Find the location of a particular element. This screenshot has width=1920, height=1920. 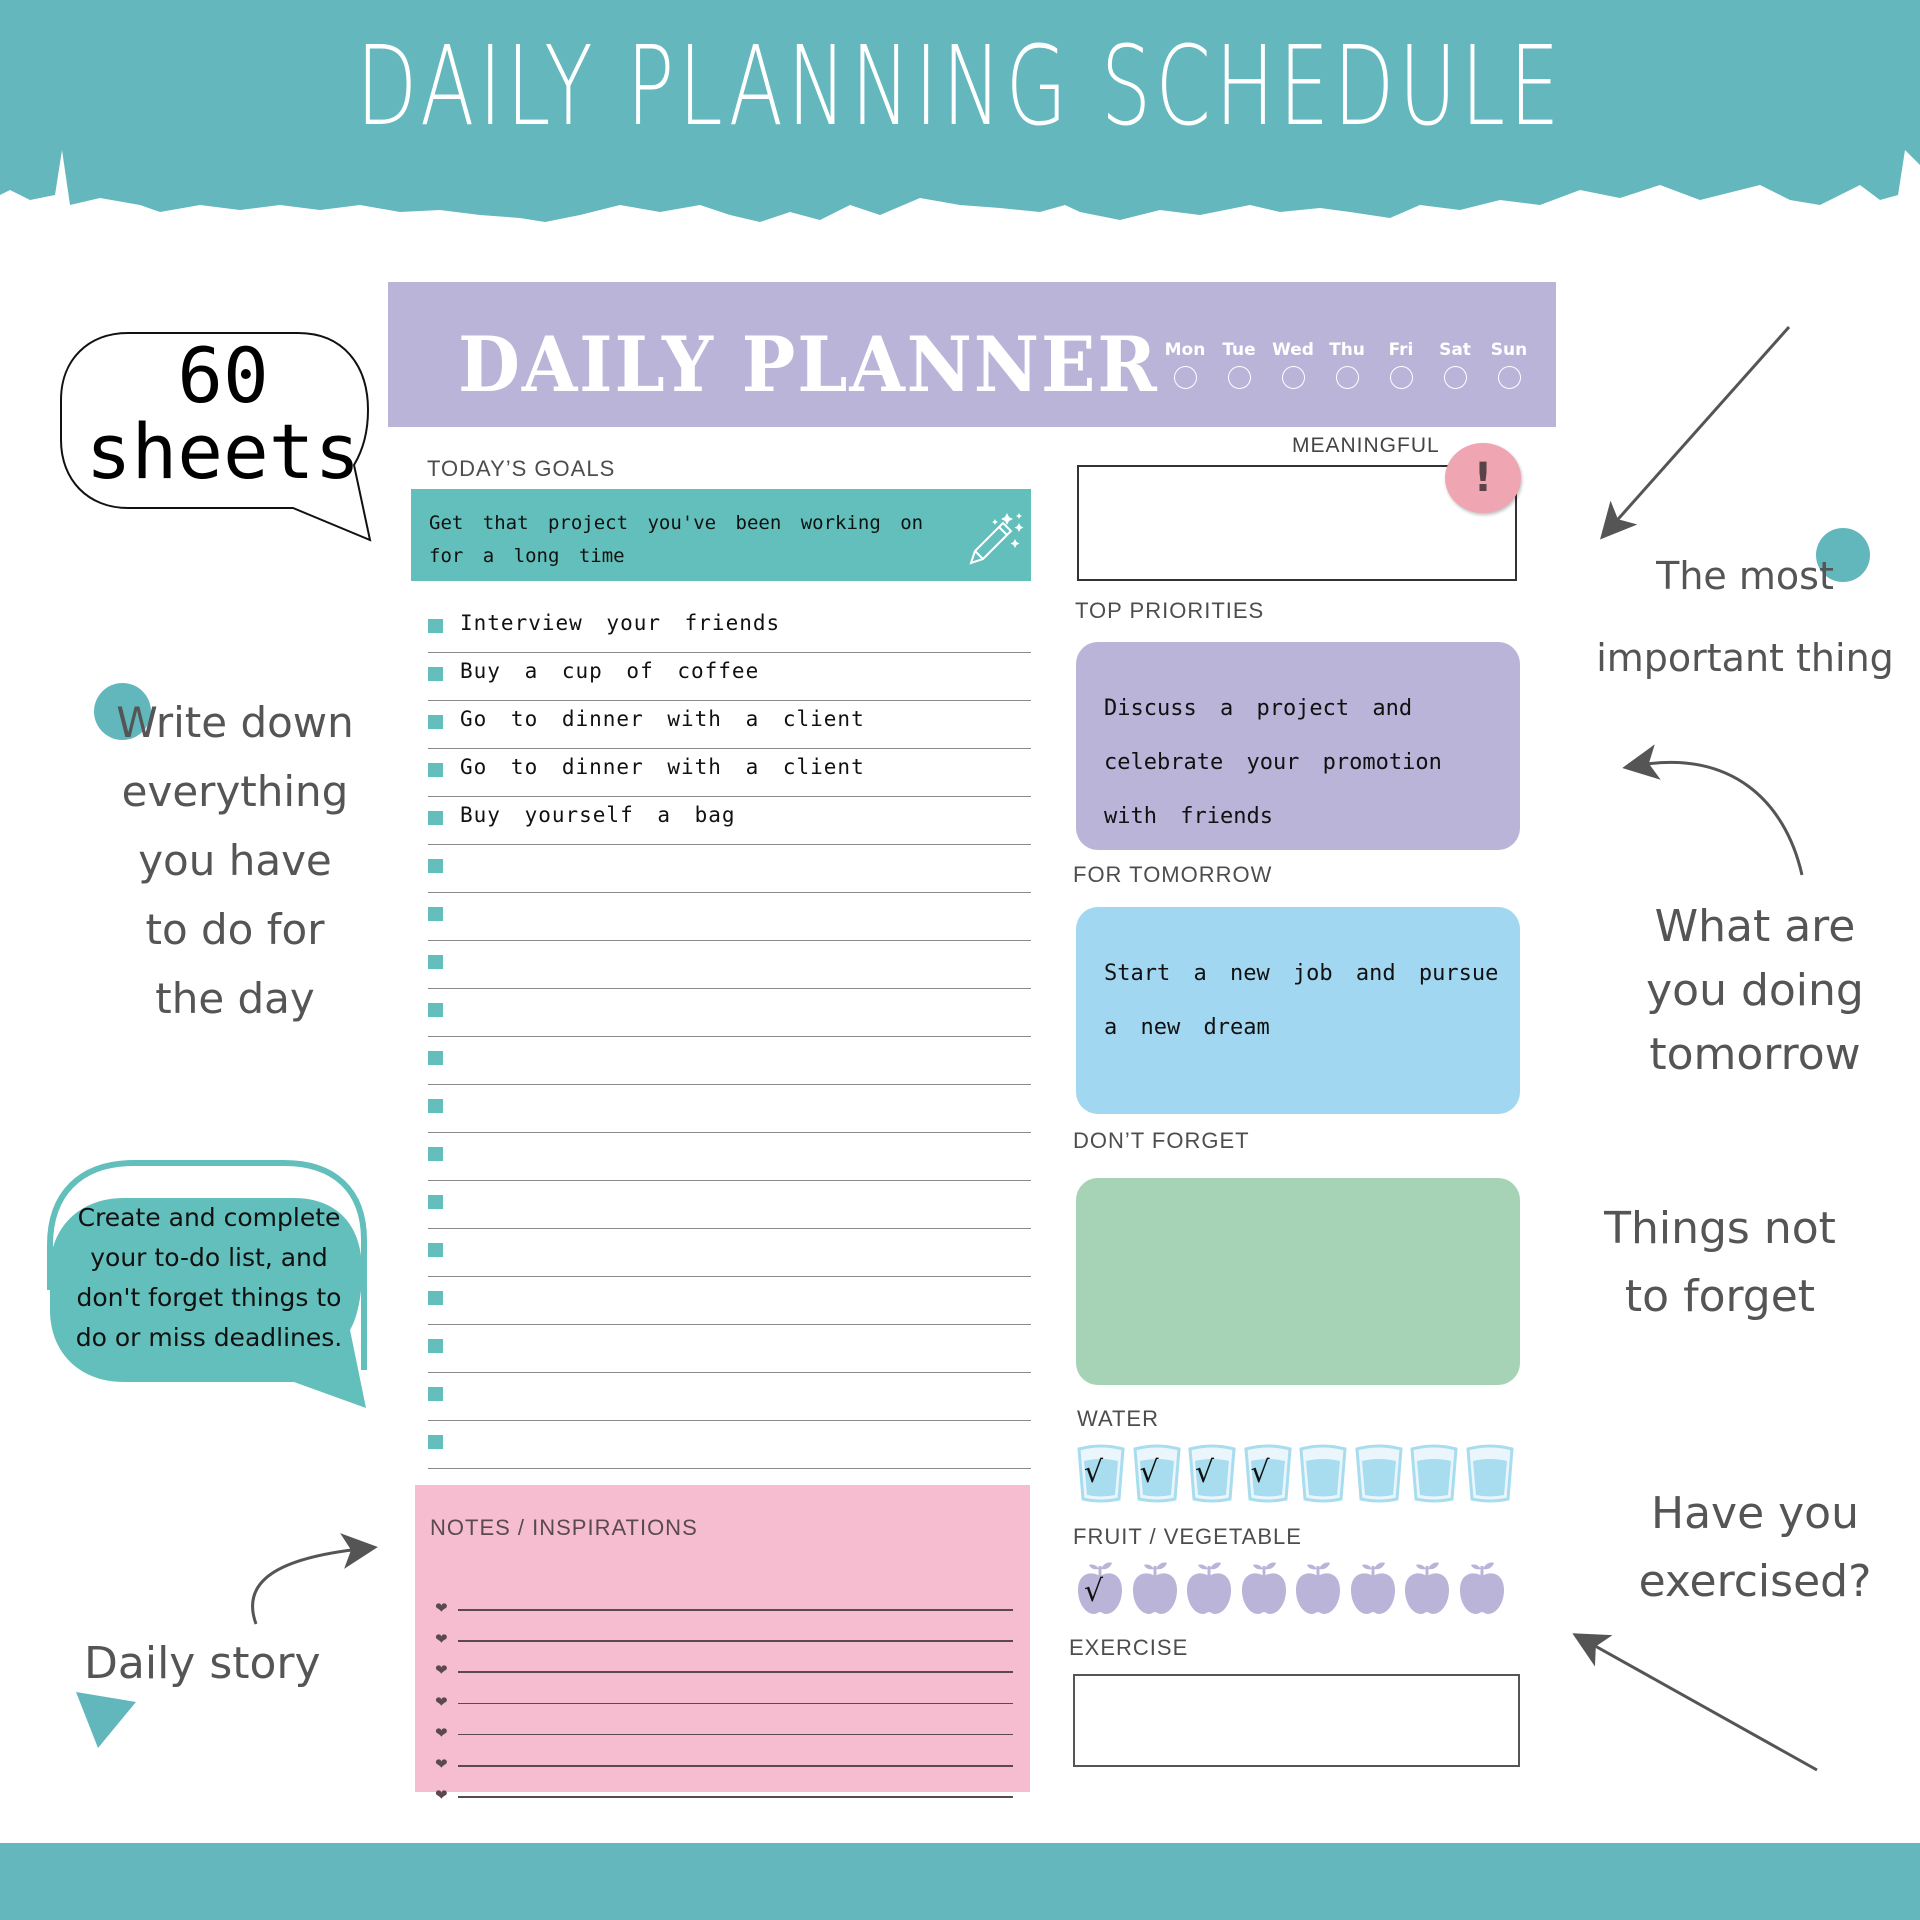

planner-header: DAILY PLANNER Mon Tue Wed Thu Fri Sat Sun is located at coordinates (972, 354).